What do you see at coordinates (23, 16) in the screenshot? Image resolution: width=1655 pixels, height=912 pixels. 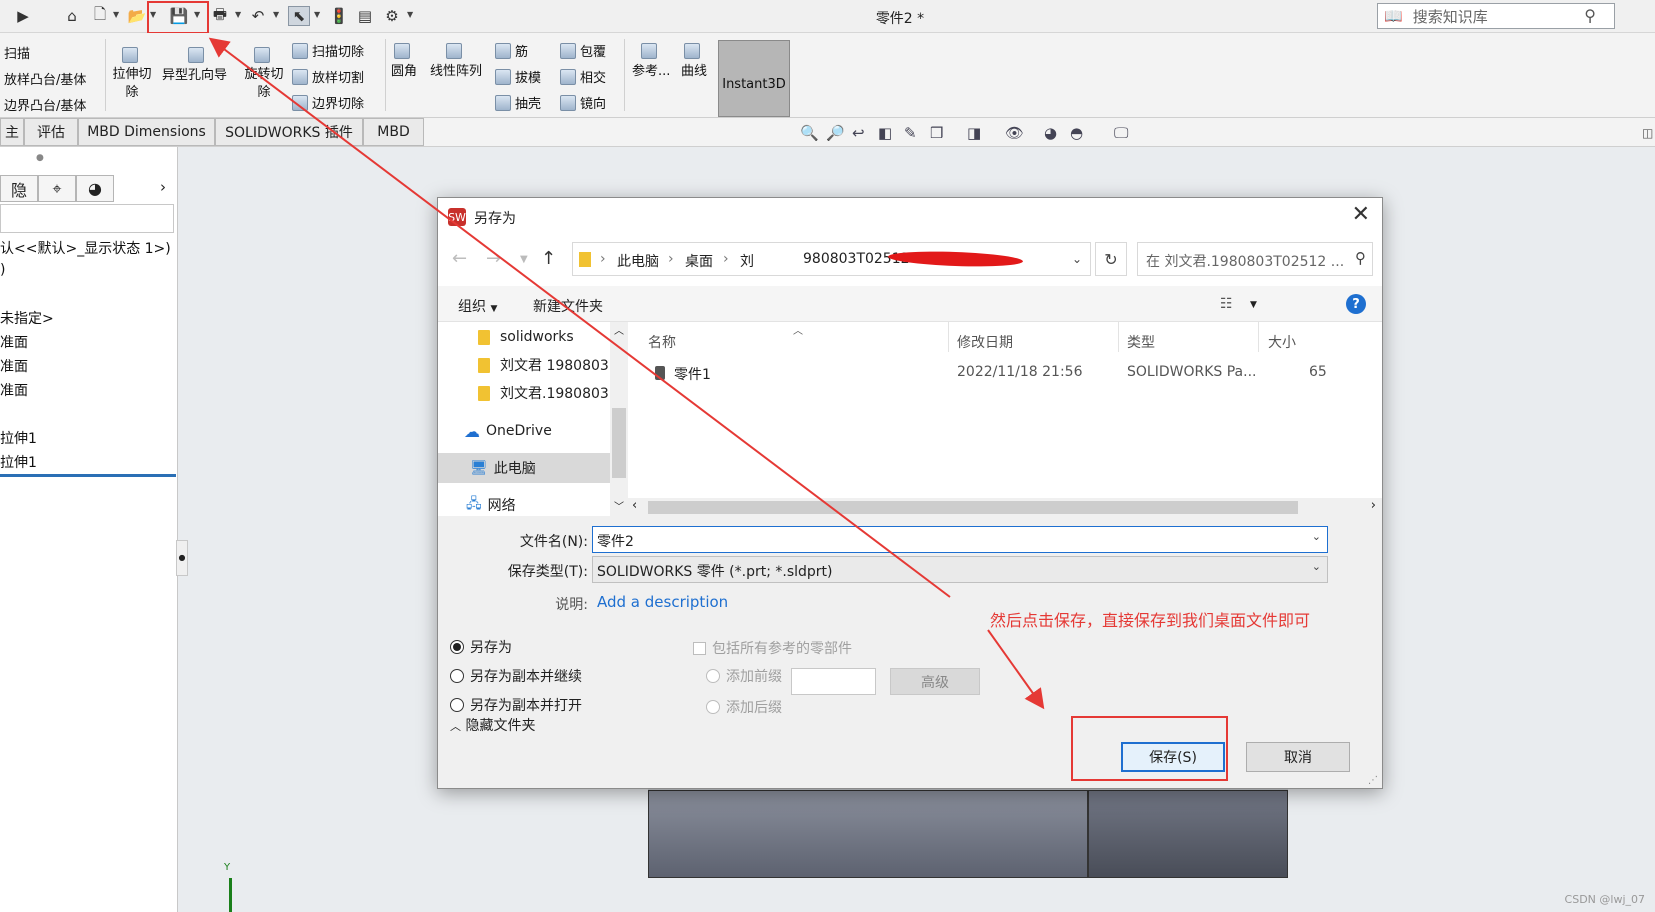 I see `expand-arrow-icon: ▶` at bounding box center [23, 16].